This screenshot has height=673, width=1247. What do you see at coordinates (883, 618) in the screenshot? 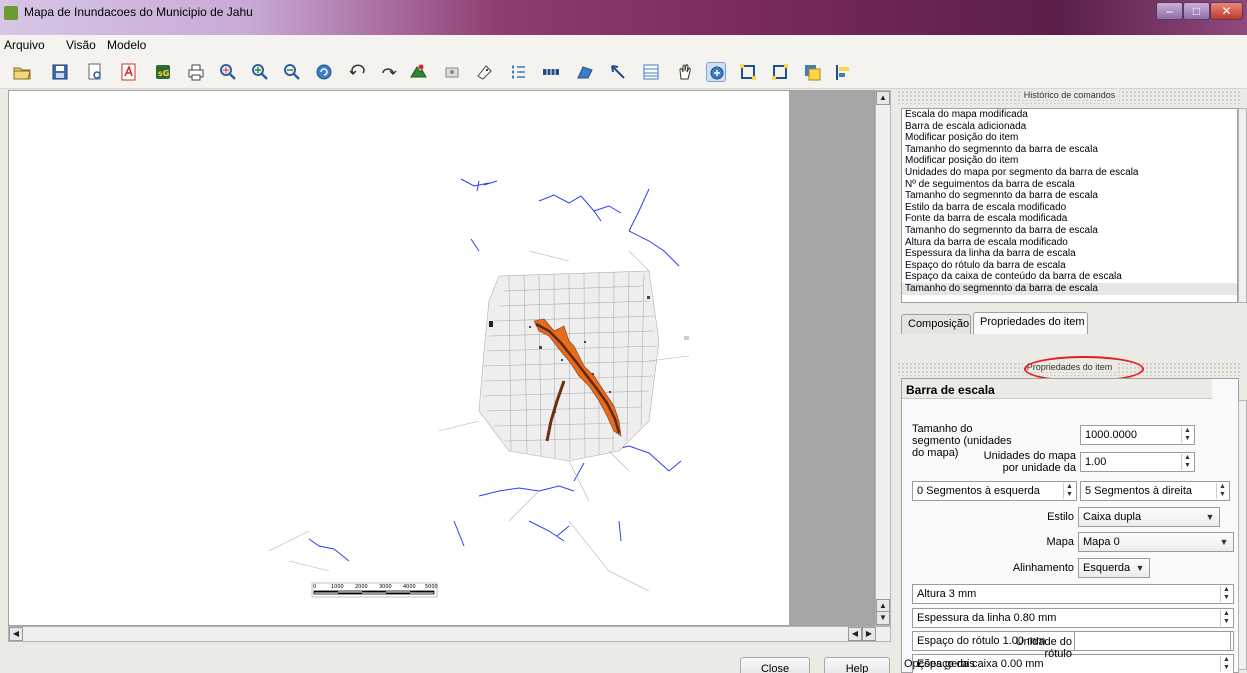
I see `scroll-down-icon: ▼` at bounding box center [883, 618].